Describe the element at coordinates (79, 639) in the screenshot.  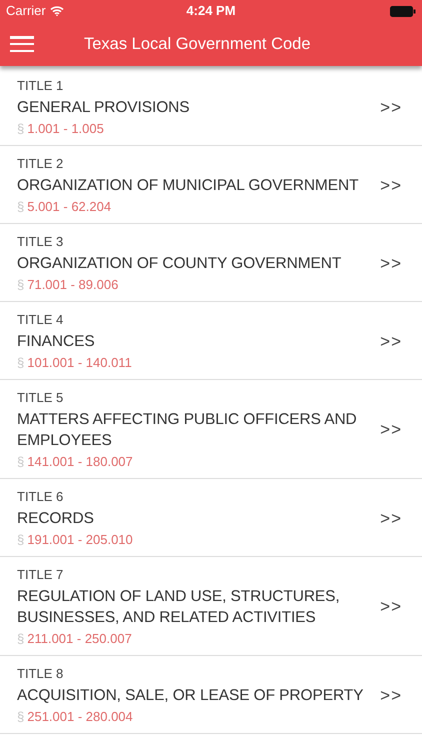
I see `section-range: 211.001 - 250.007` at that location.